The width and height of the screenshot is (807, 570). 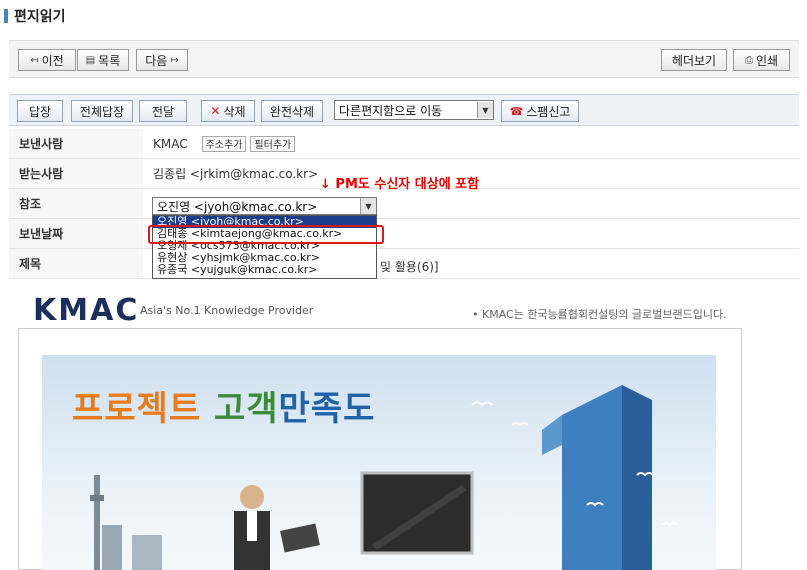 I want to click on reply-all-label: 전체답장, so click(x=102, y=111).